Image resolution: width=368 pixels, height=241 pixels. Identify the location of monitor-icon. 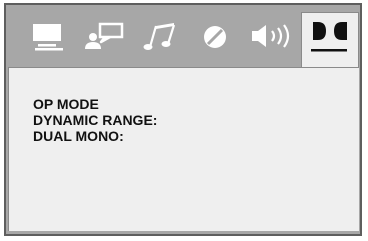
(49, 37).